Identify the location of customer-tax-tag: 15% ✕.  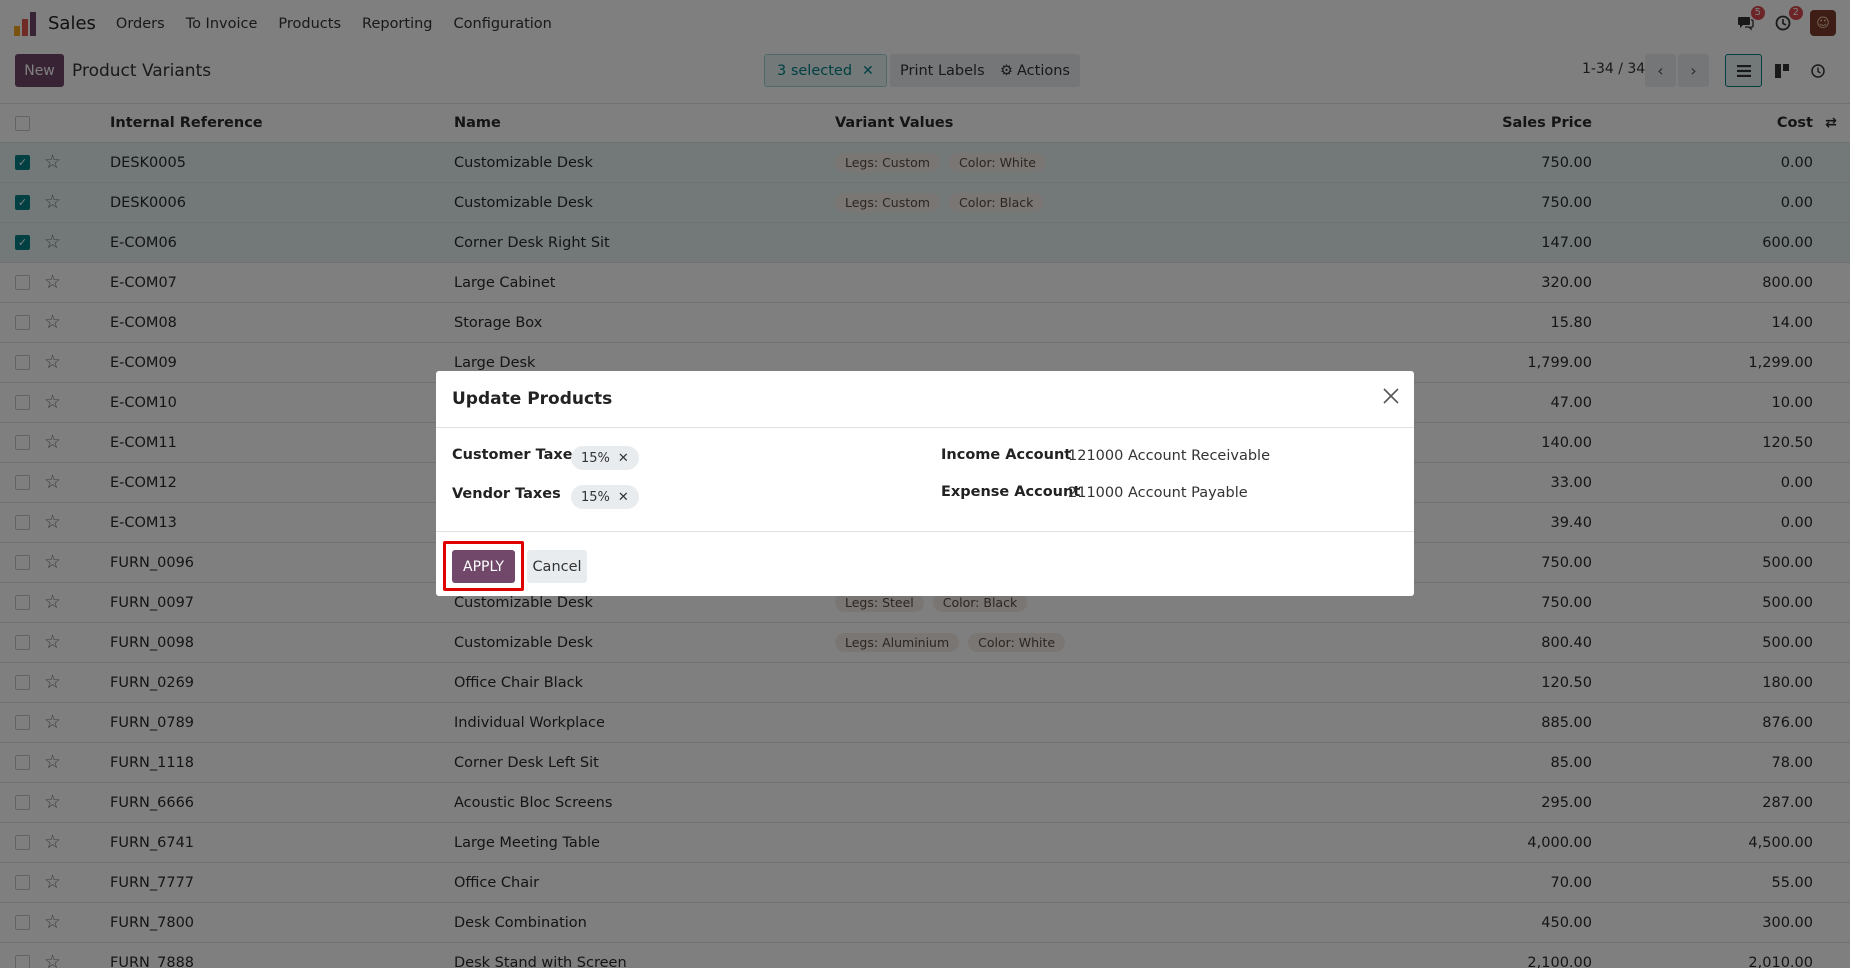
(605, 458).